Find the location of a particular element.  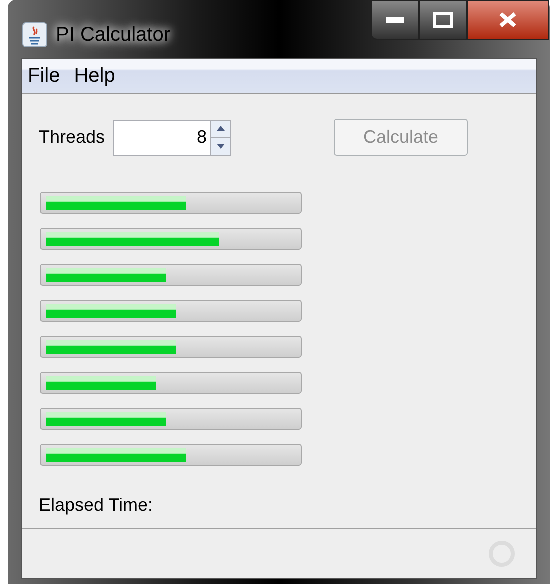

spinner-down-button is located at coordinates (220, 146).